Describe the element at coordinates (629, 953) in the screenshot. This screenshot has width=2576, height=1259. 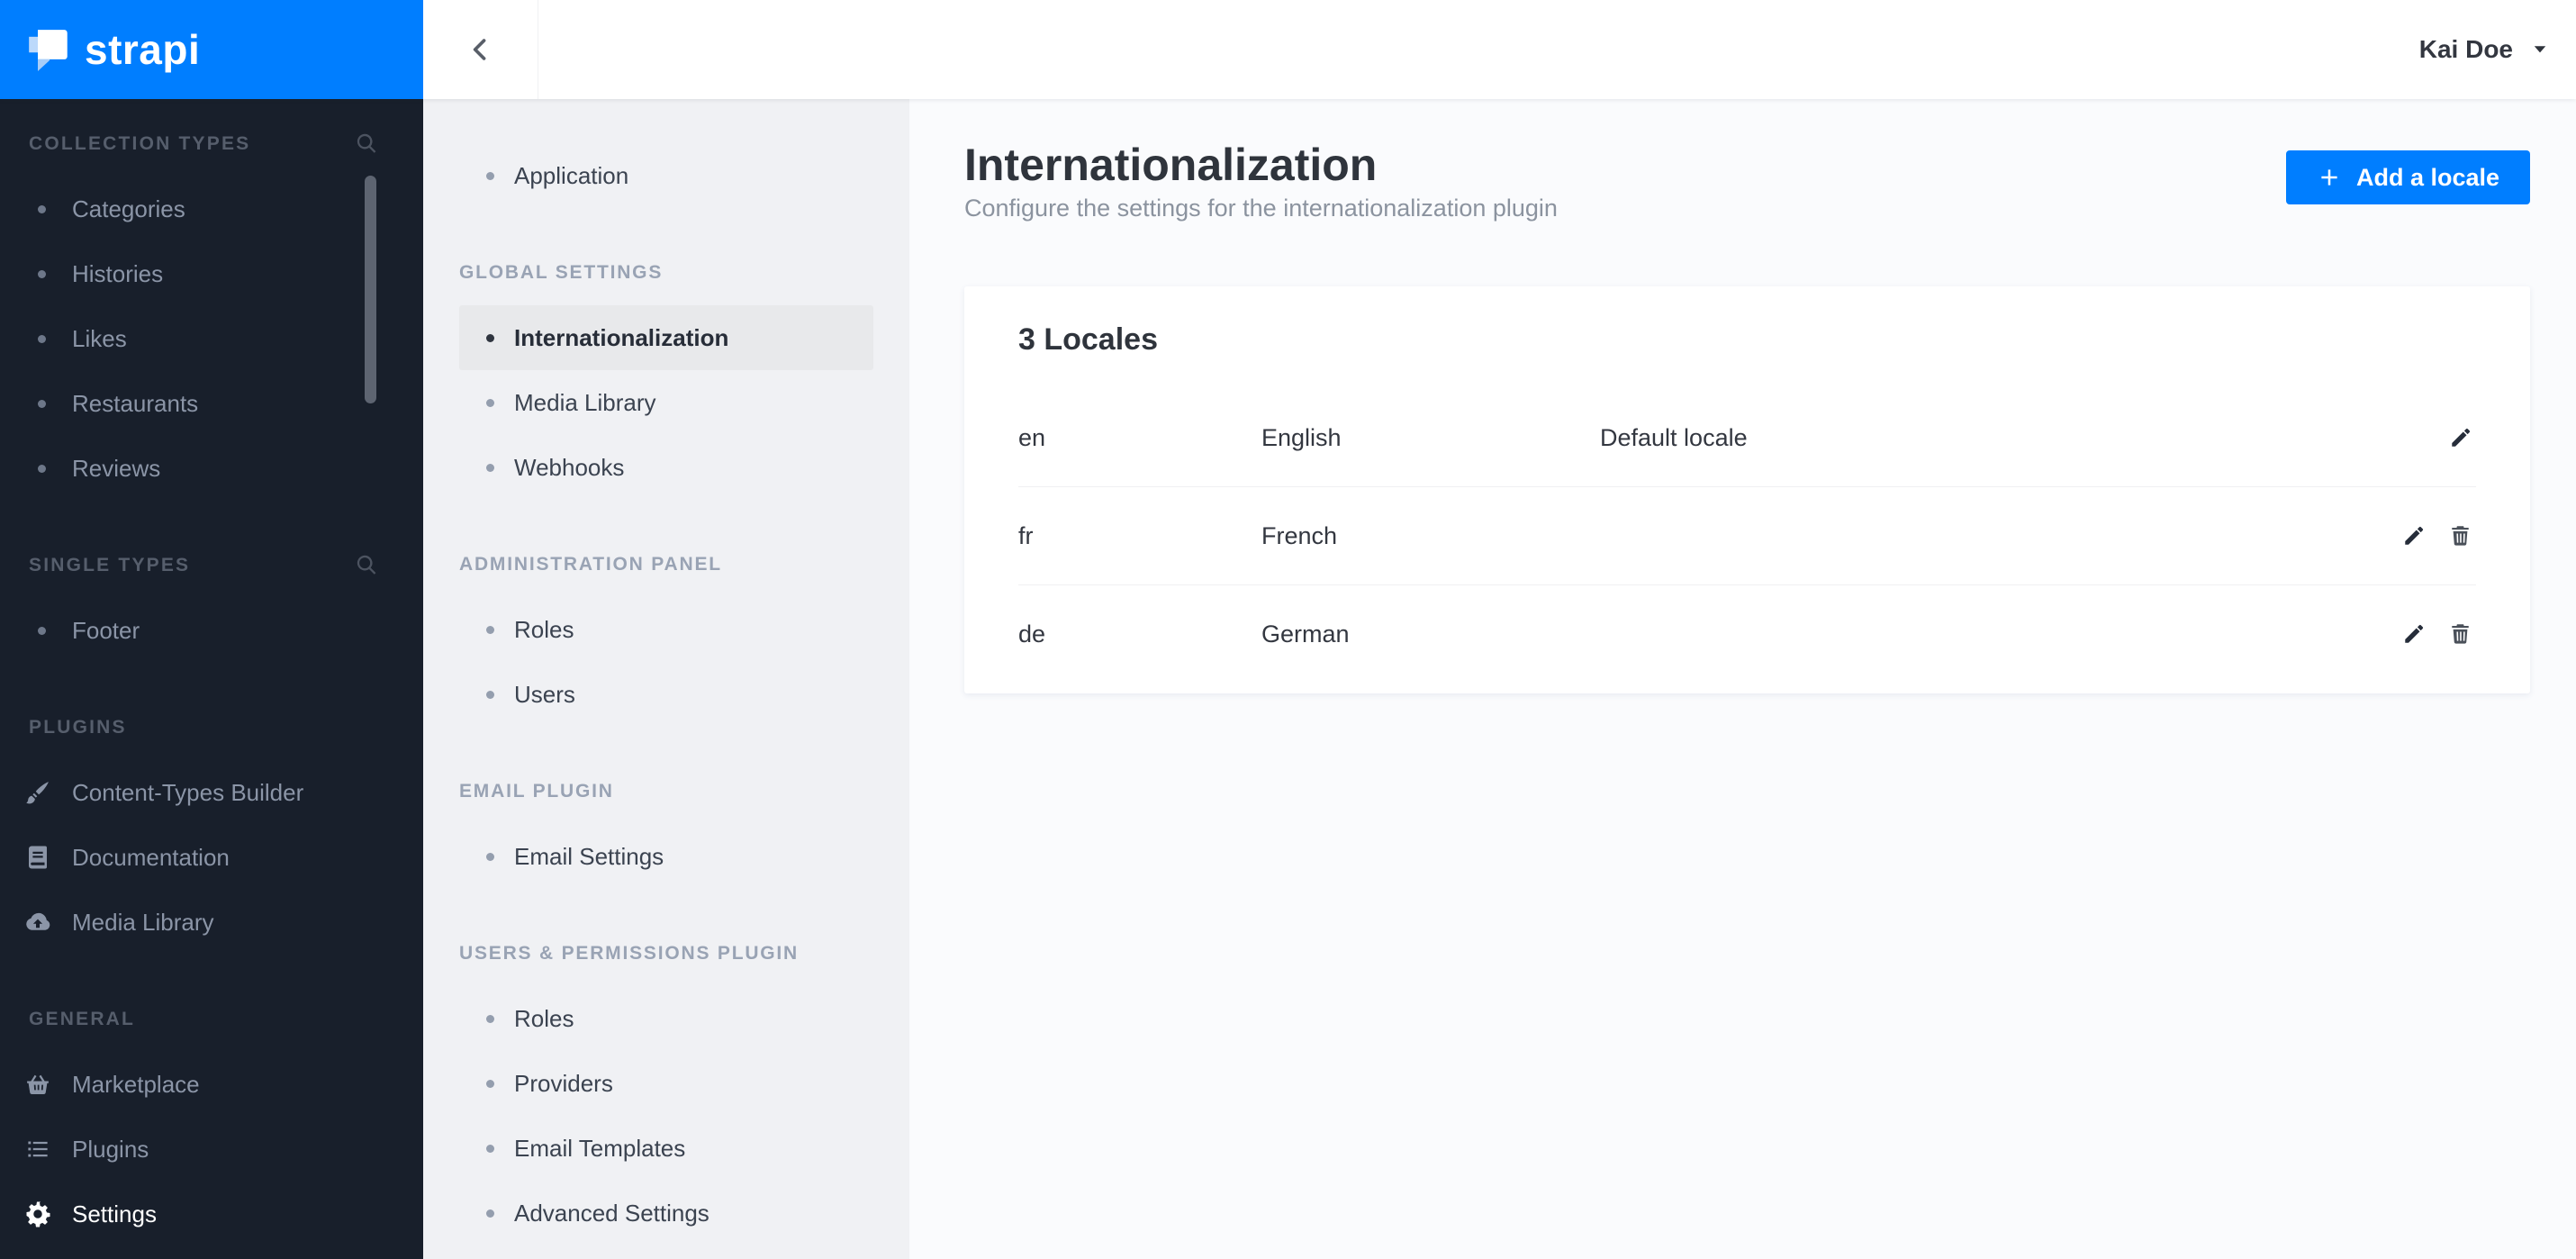
I see `settings-section-label: USERS & PERMISSIONS PLUGIN` at that location.